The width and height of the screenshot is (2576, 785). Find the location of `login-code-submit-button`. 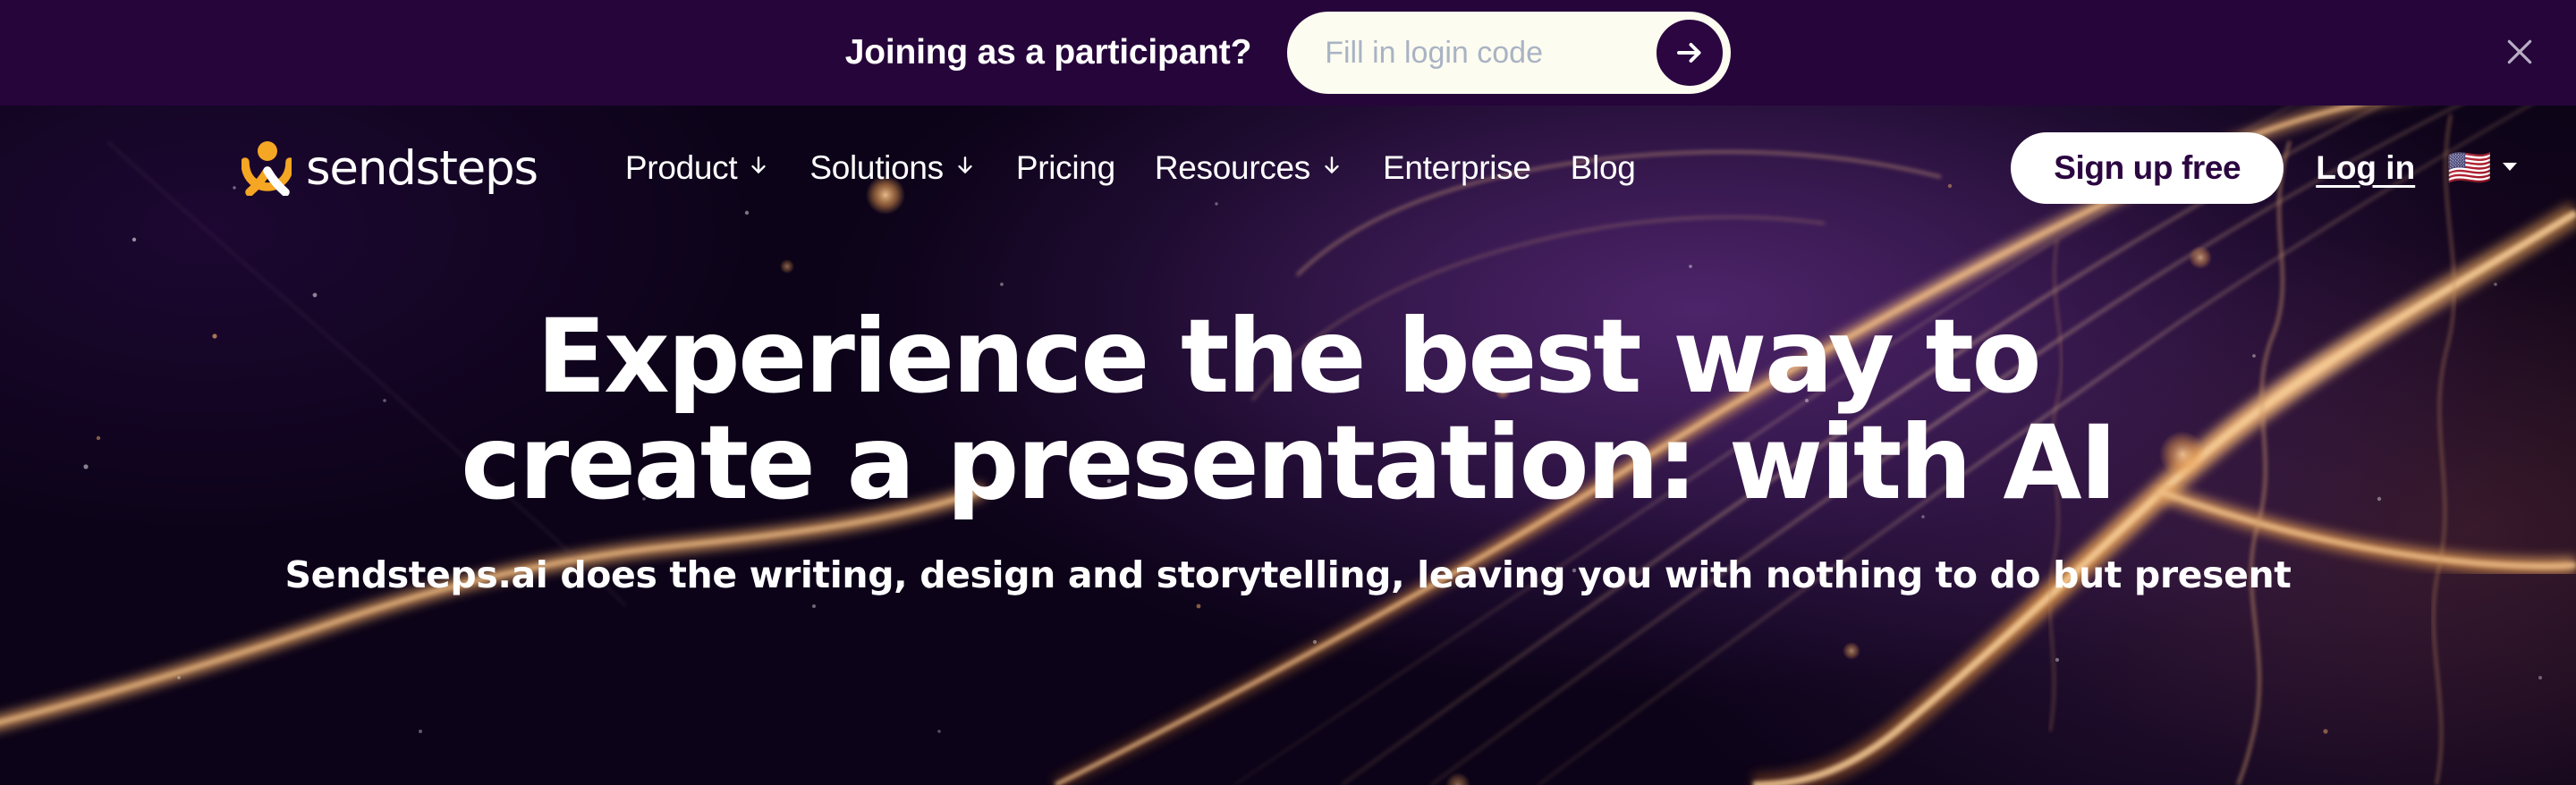

login-code-submit-button is located at coordinates (1690, 53).